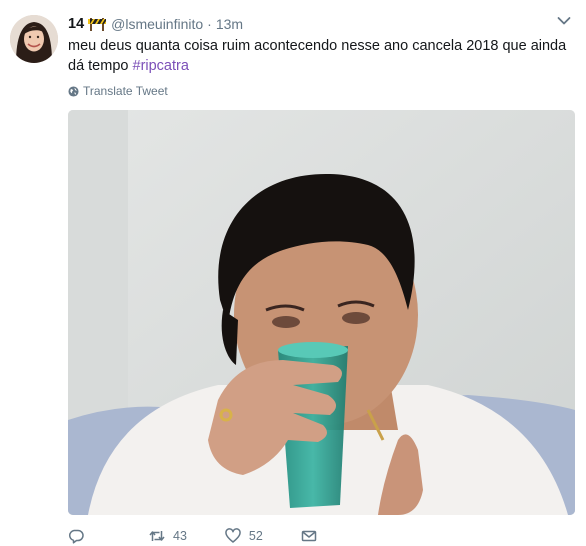 This screenshot has height=546, width=586. I want to click on translate-tweet-link: Translate Tweet, so click(118, 91).